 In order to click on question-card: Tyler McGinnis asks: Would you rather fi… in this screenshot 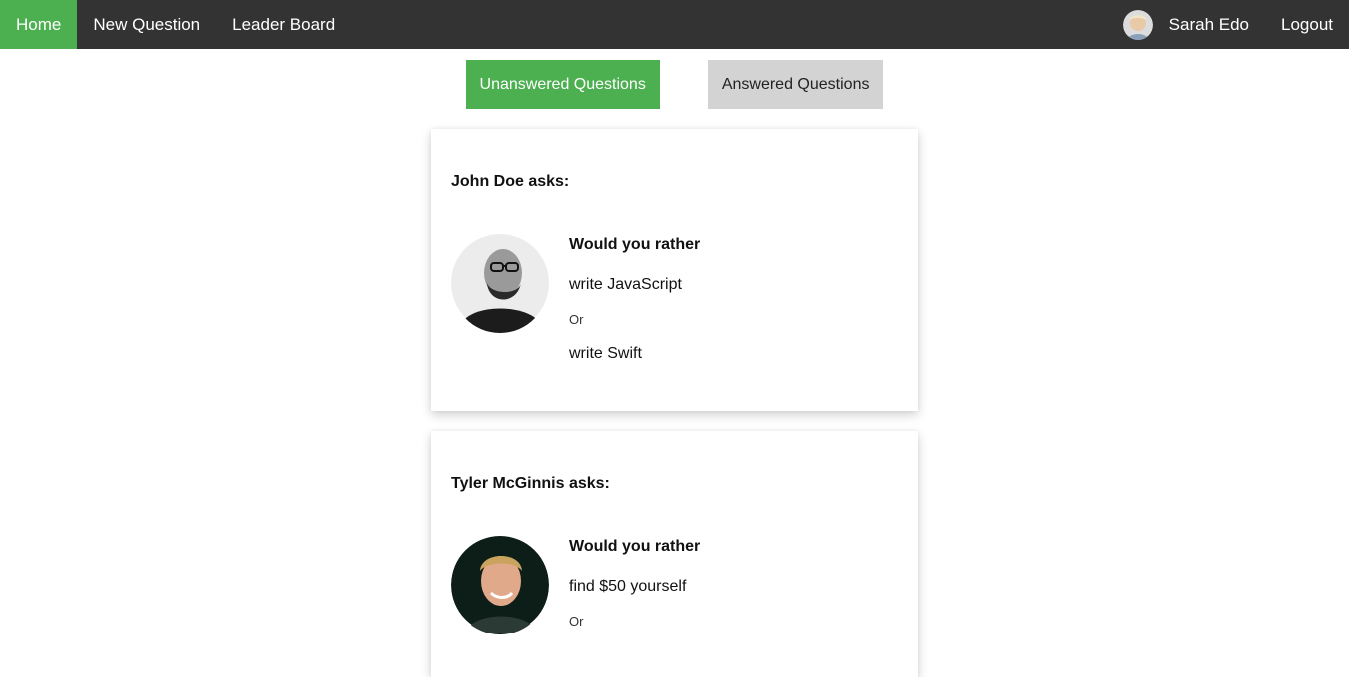, I will do `click(674, 554)`.